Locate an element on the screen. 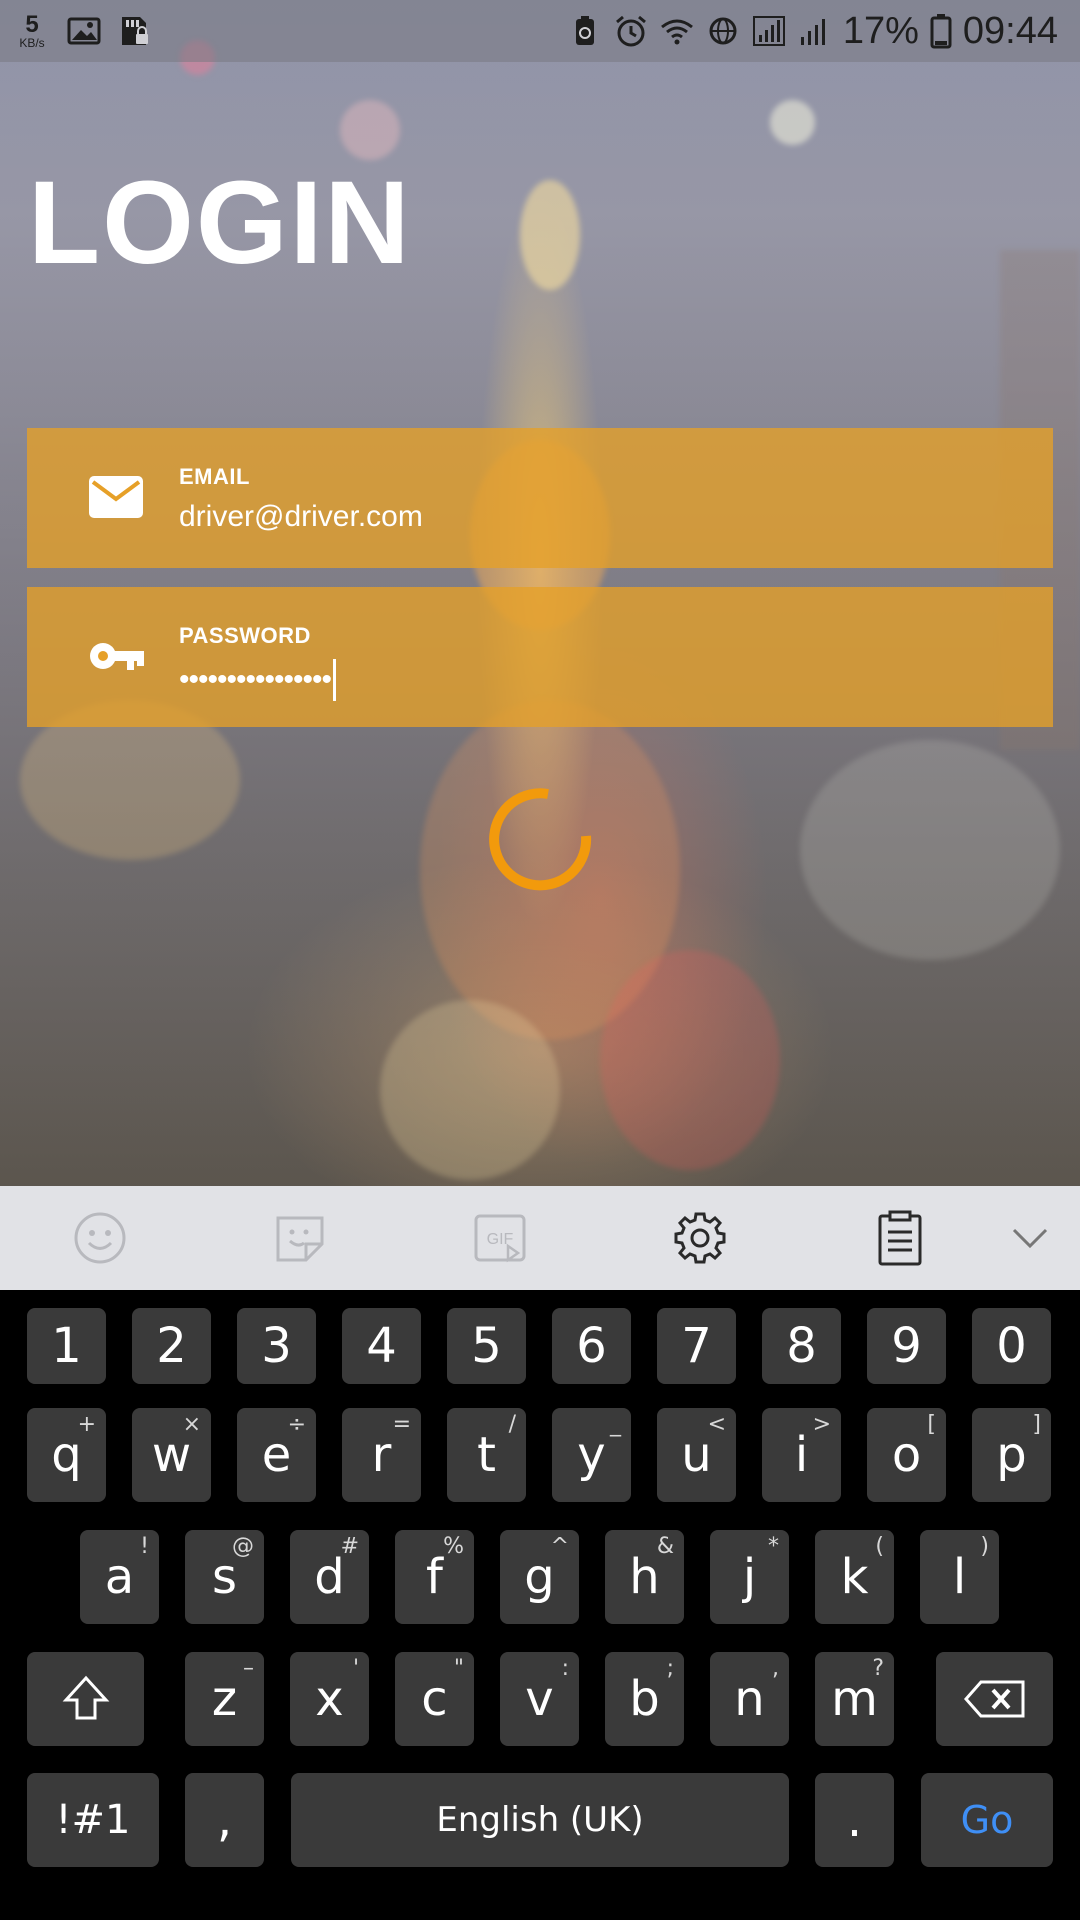  key-k: k( is located at coordinates (854, 1577).